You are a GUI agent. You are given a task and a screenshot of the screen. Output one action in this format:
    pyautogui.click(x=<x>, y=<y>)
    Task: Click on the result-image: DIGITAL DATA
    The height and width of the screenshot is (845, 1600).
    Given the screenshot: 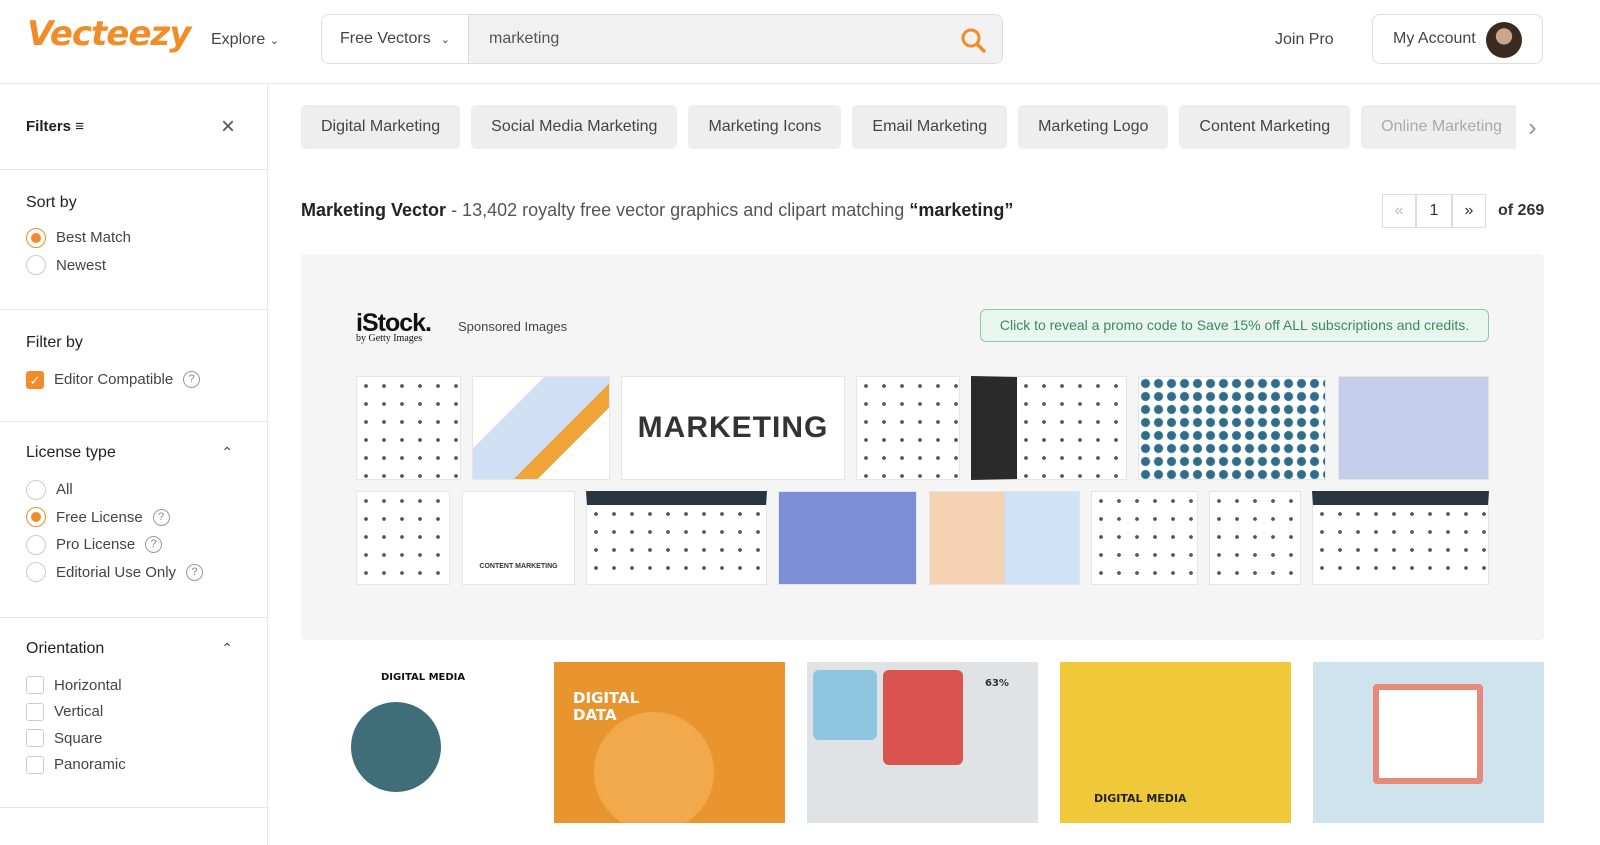 What is the action you would take?
    pyautogui.click(x=669, y=742)
    